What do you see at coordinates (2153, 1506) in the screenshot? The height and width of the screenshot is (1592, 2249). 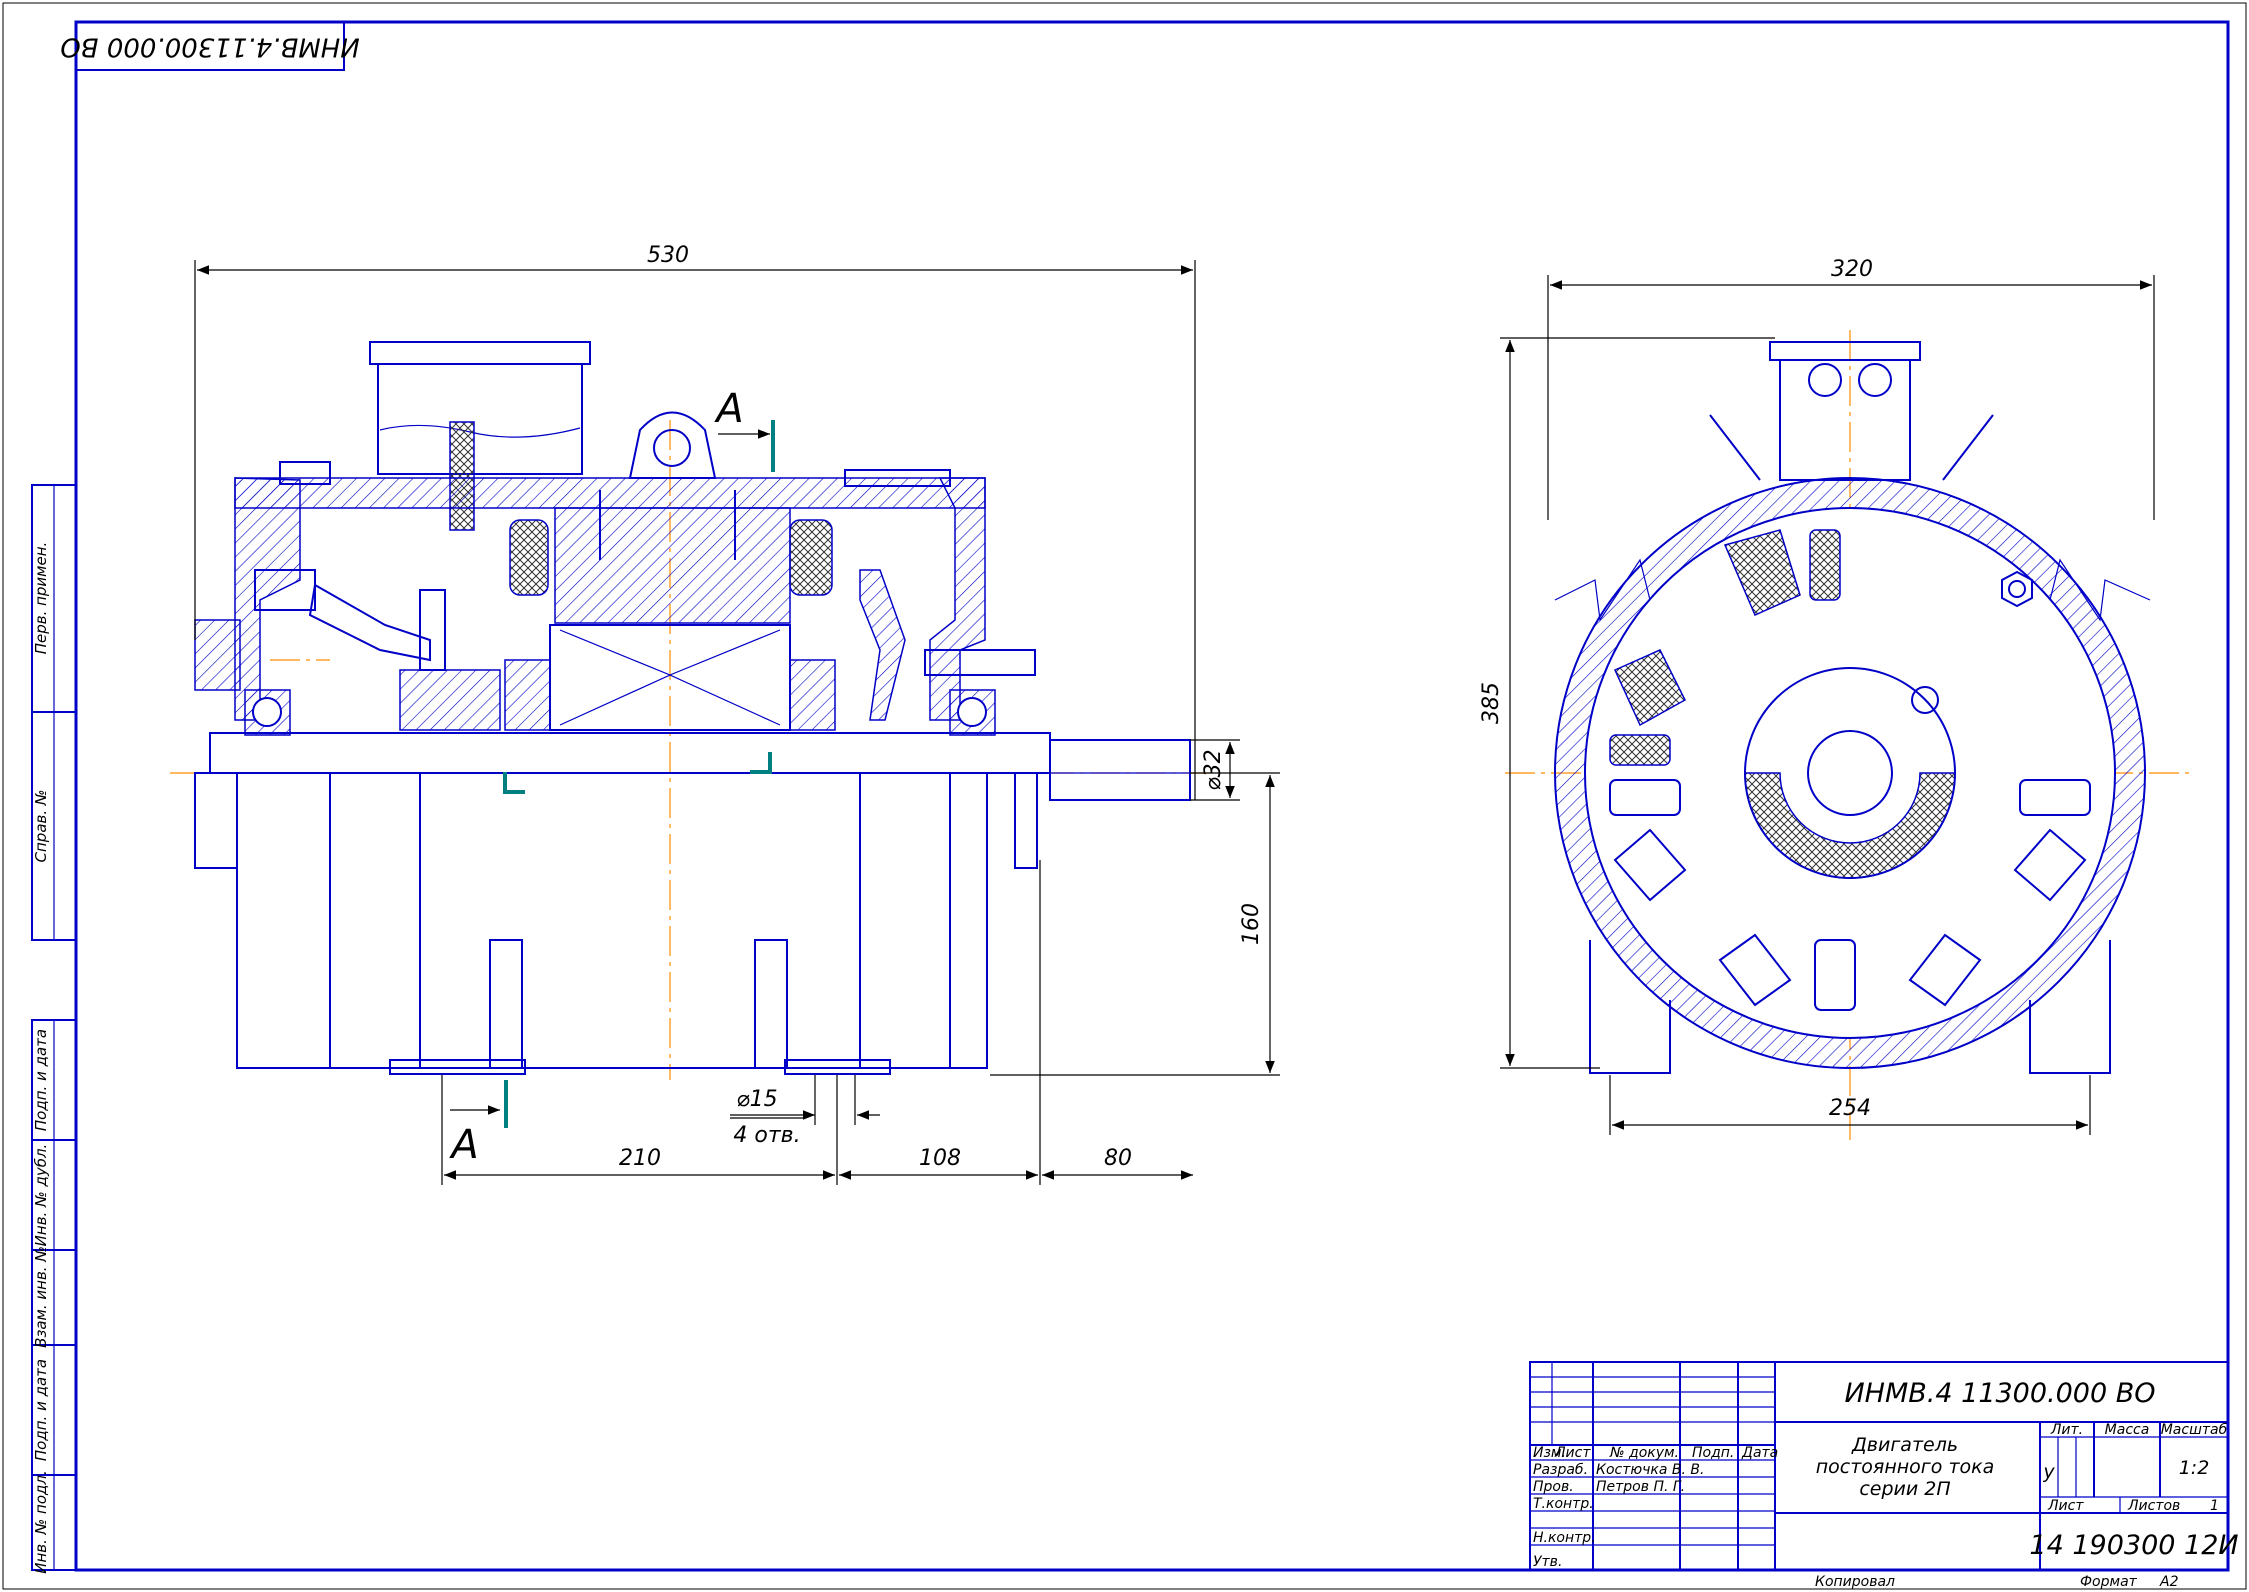 I see `label-sheets: Листов` at bounding box center [2153, 1506].